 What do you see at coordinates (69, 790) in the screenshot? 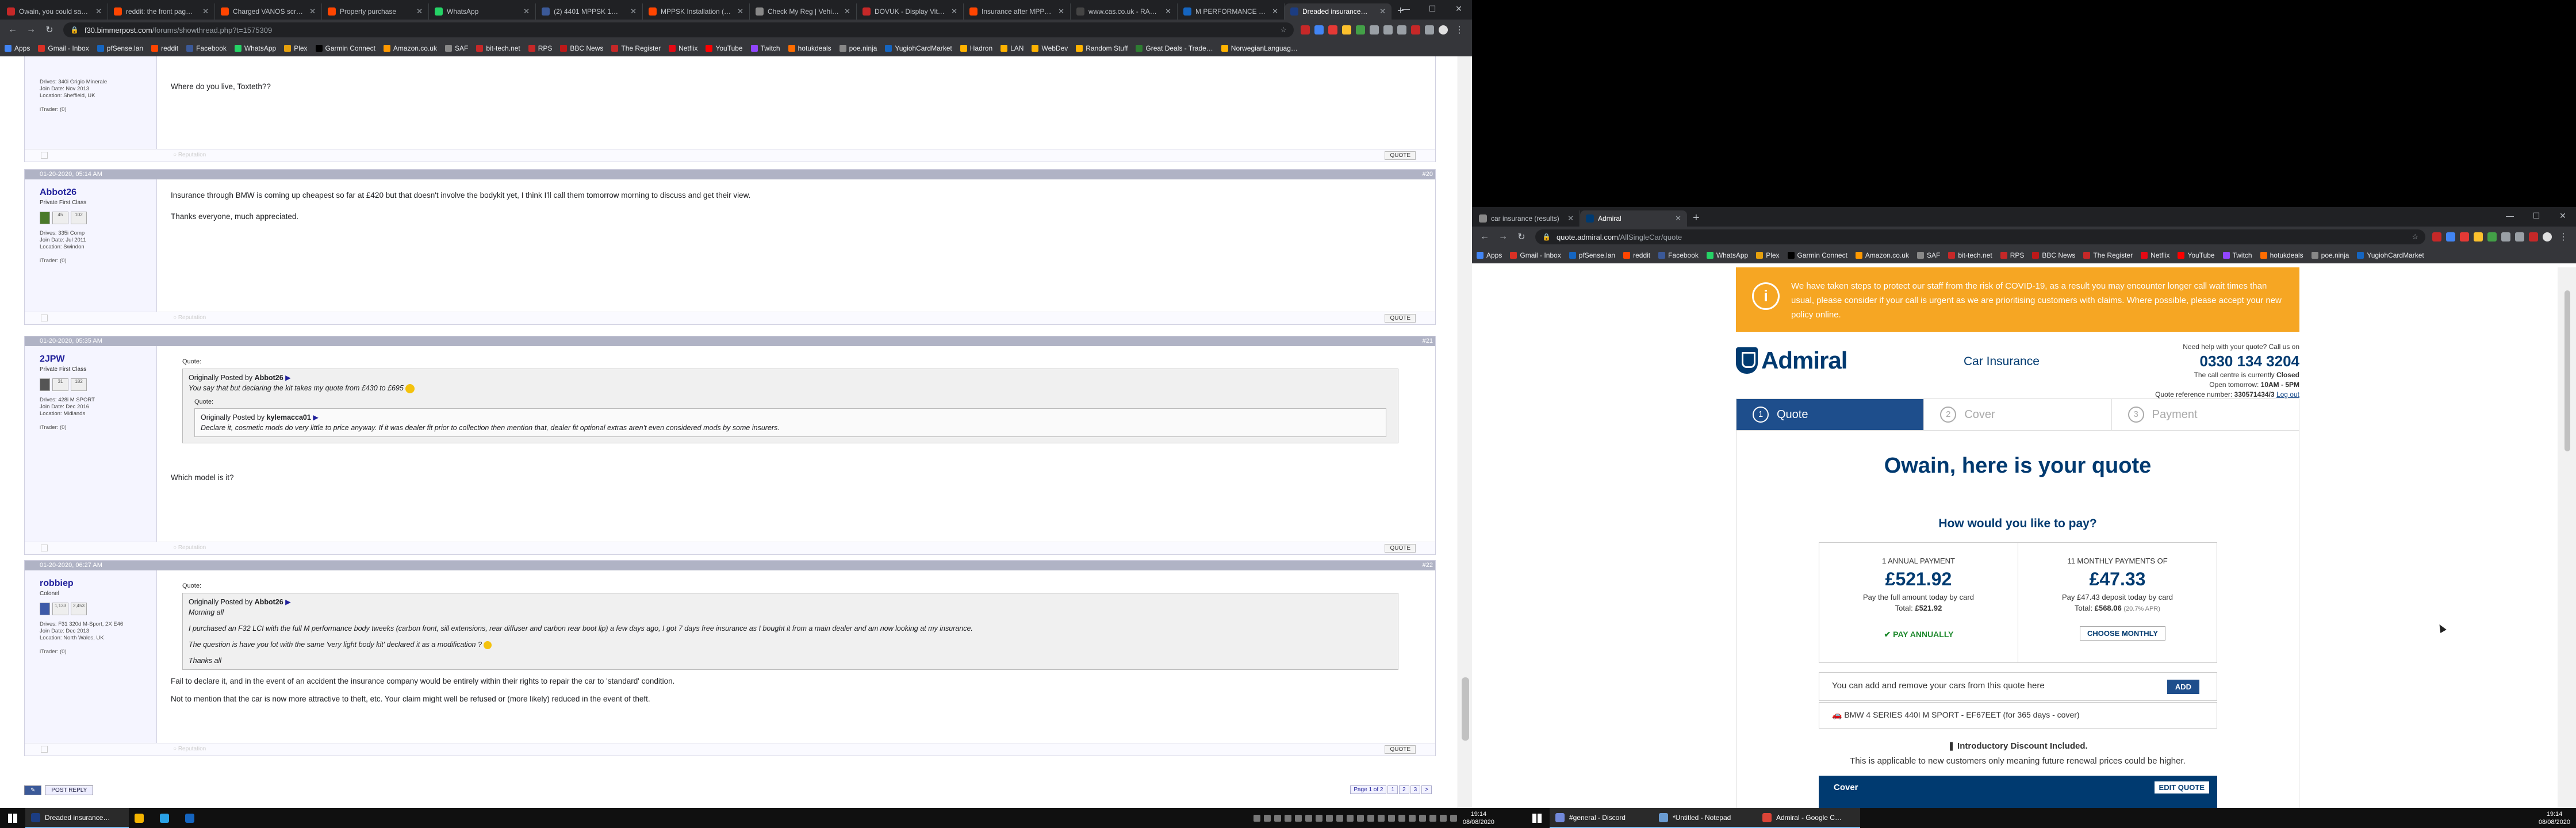
I see `post-reply-button: POST REPLY` at bounding box center [69, 790].